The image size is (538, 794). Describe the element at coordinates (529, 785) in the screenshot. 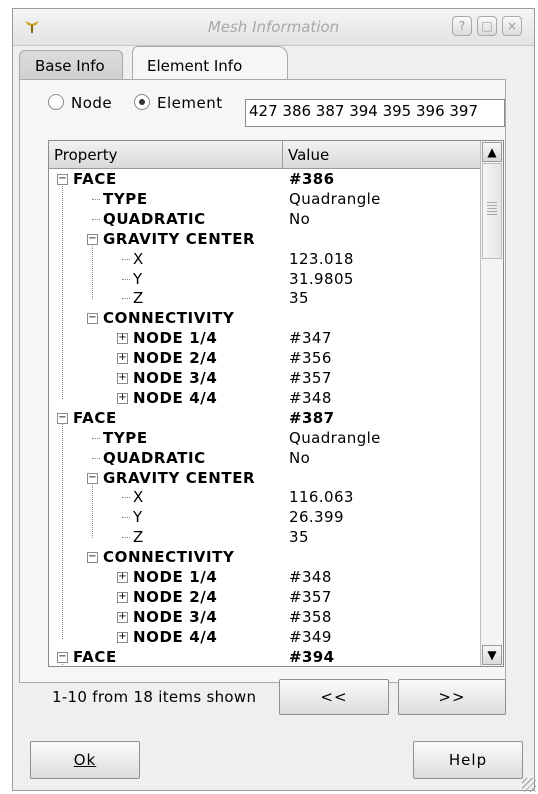

I see `resize-grip-icon` at that location.